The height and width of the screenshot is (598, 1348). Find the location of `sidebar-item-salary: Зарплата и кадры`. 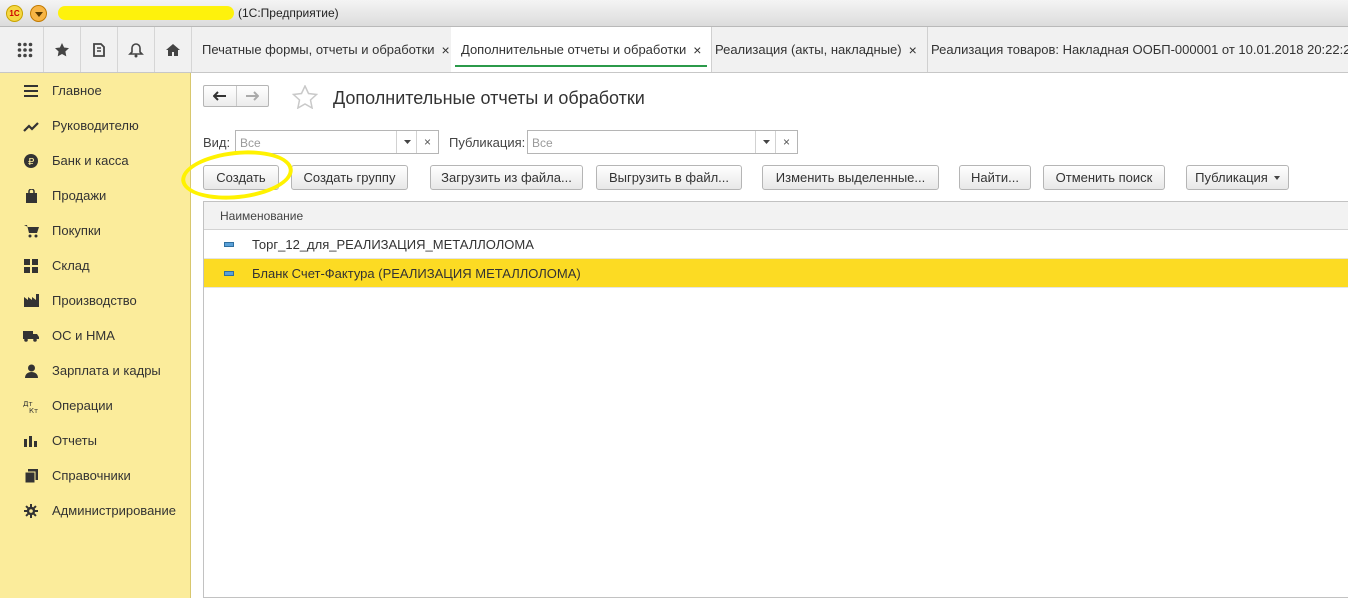

sidebar-item-salary: Зарплата и кадры is located at coordinates (95, 370).